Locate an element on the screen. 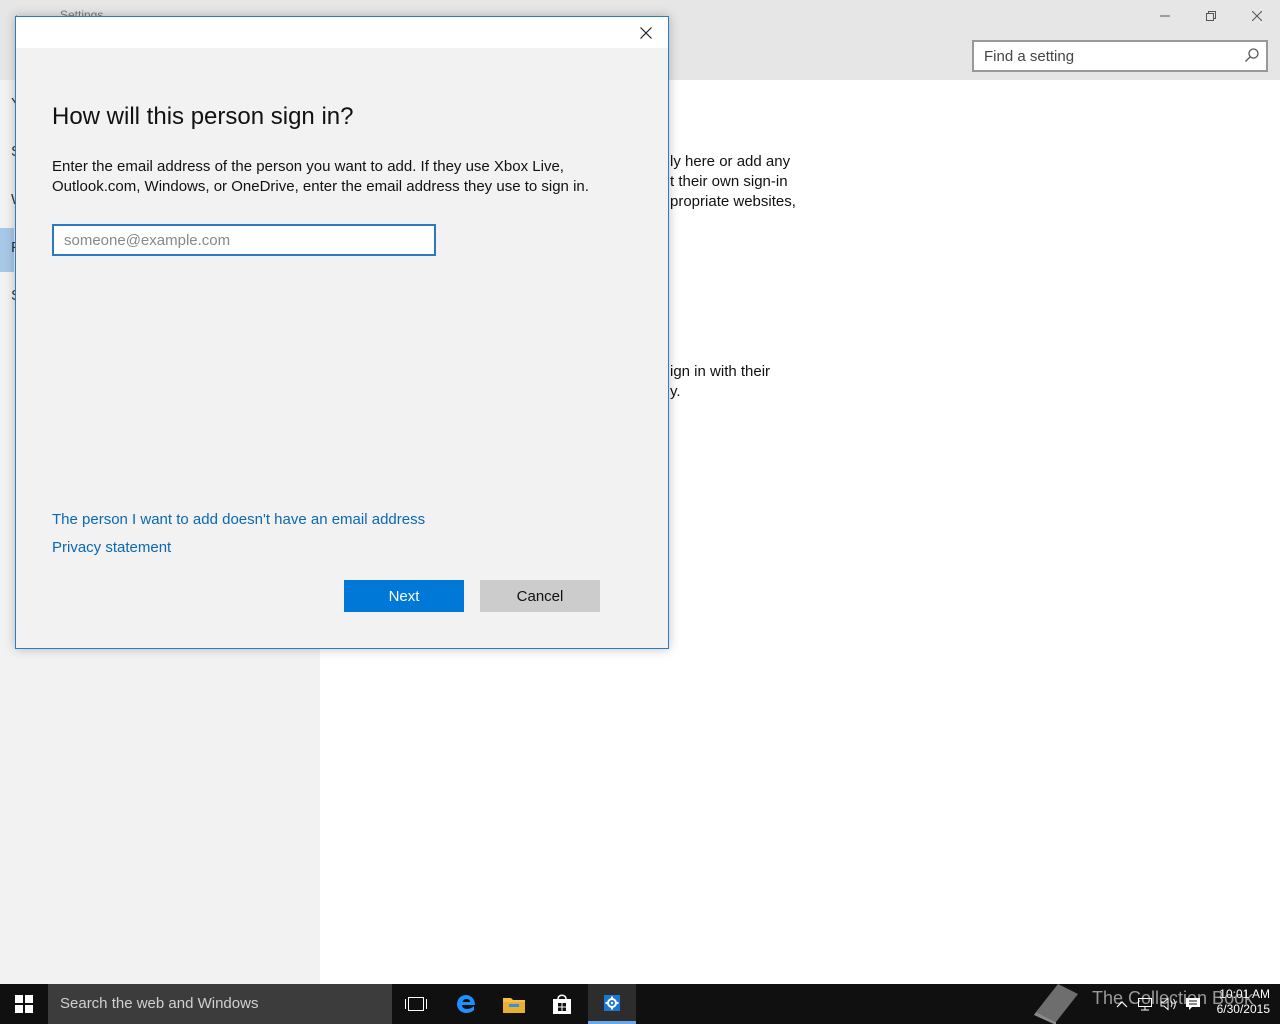 This screenshot has height=1024, width=1280. action-center-button is located at coordinates (1193, 1004).